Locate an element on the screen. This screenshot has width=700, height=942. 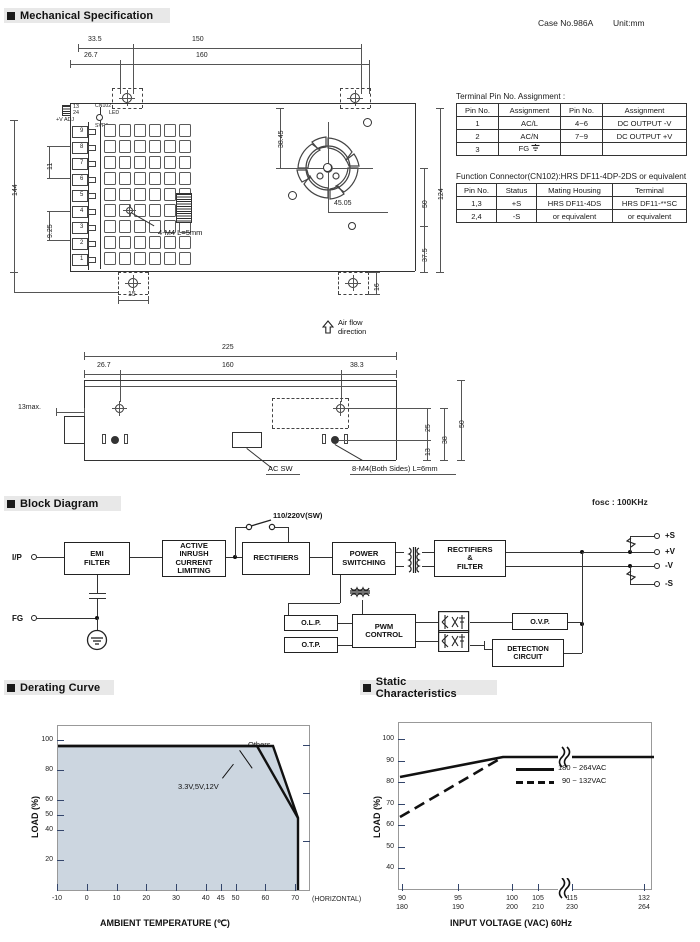
output-label-plus-v: +V is located at coordinates (670, 551).